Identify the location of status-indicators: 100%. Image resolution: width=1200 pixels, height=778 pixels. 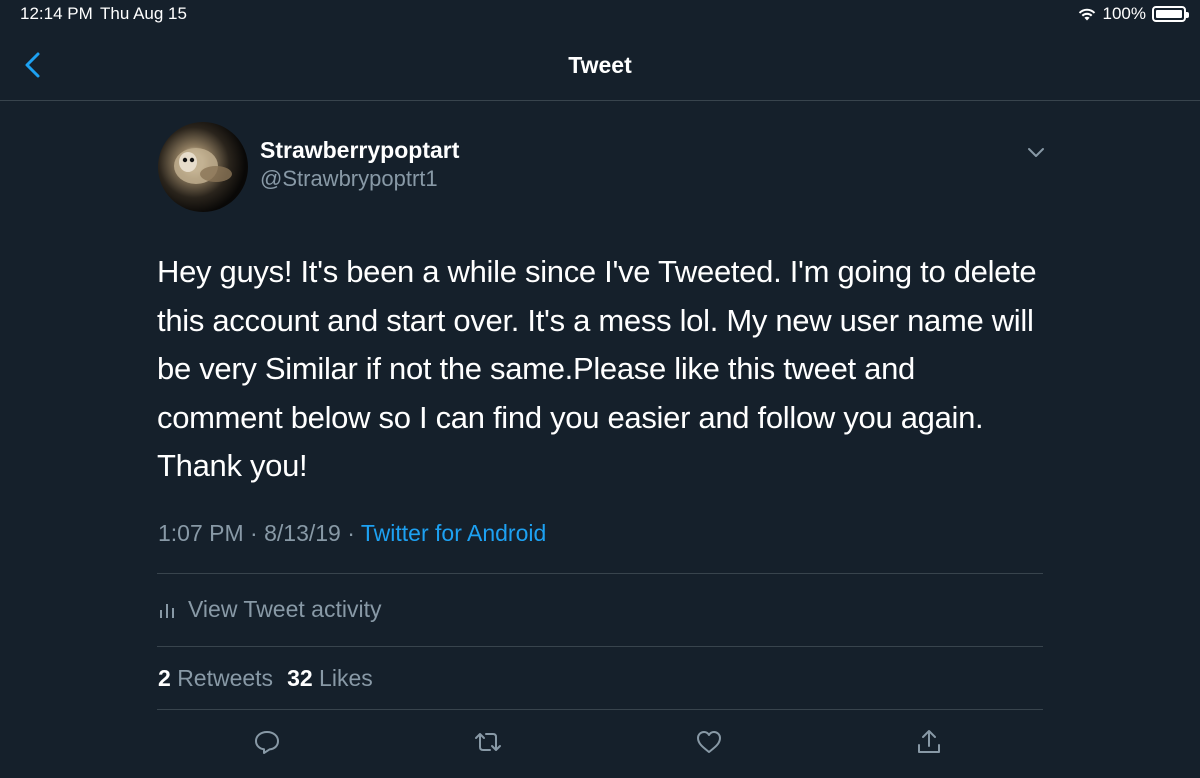
(1133, 14).